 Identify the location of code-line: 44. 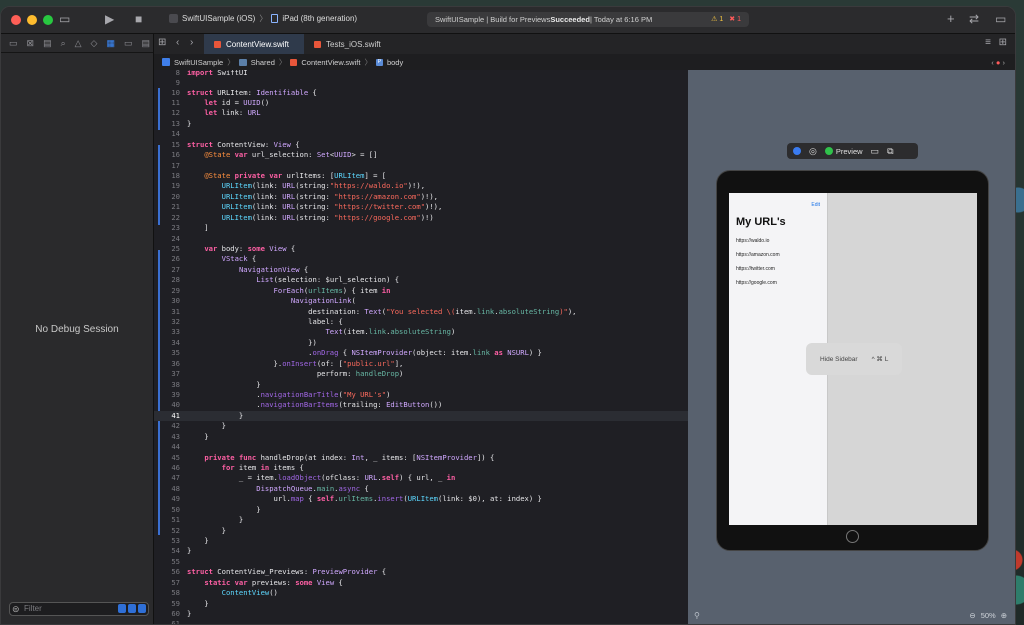
(421, 447).